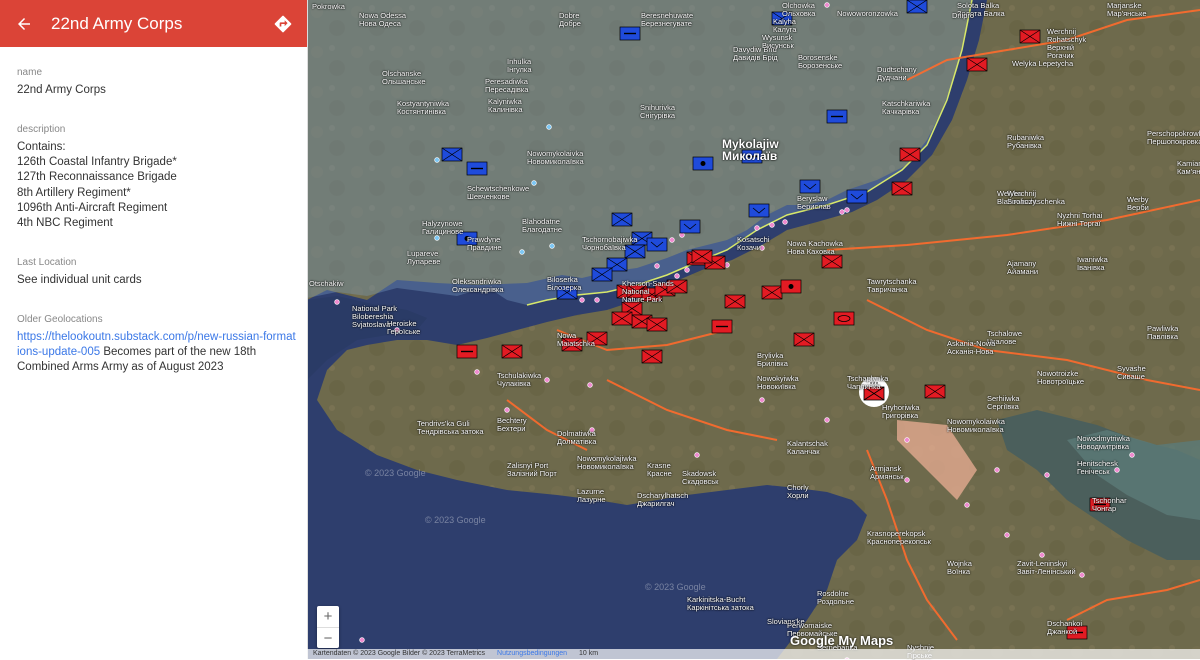  What do you see at coordinates (519, 65) in the screenshot?
I see `place-label: Inhulka Інгулка` at bounding box center [519, 65].